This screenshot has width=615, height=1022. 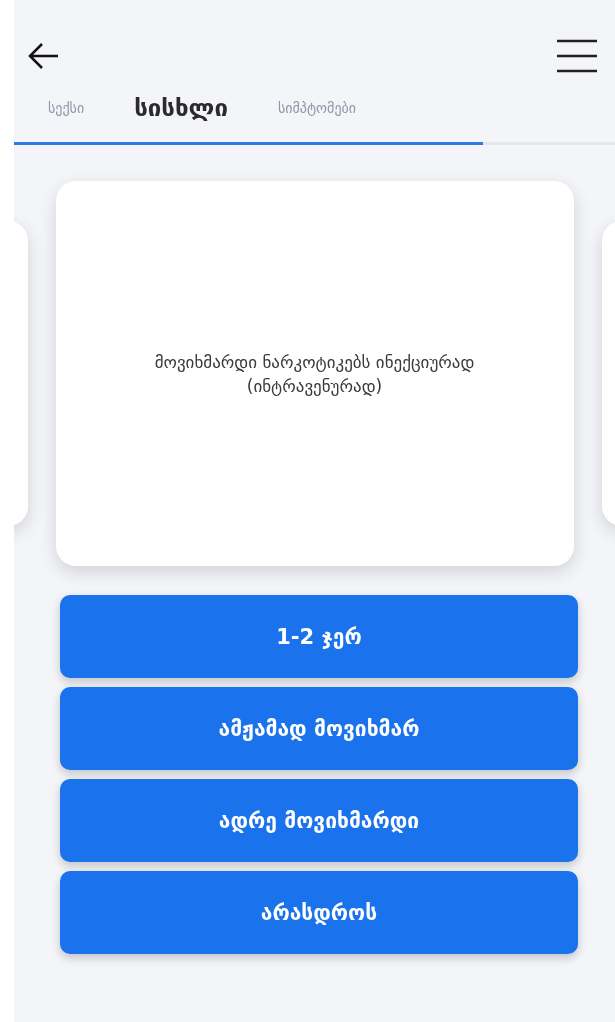 I want to click on category-tab: სექსი, so click(x=66, y=108).